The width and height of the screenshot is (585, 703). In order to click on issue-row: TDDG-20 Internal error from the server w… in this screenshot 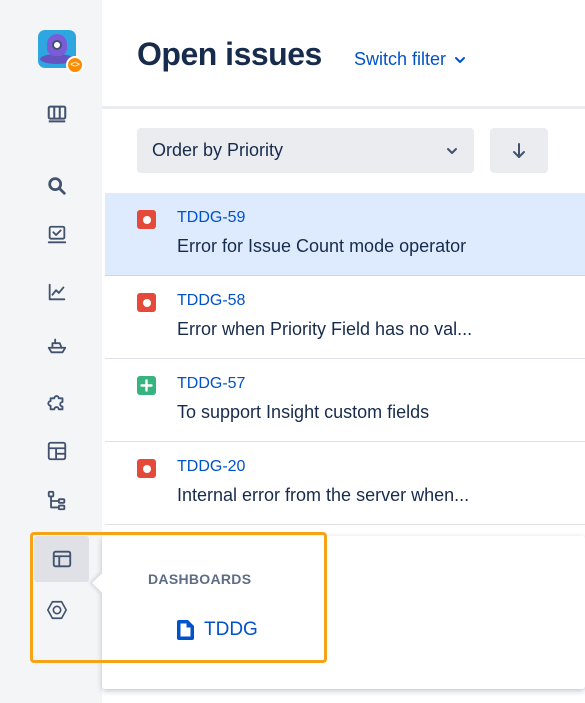, I will do `click(345, 483)`.